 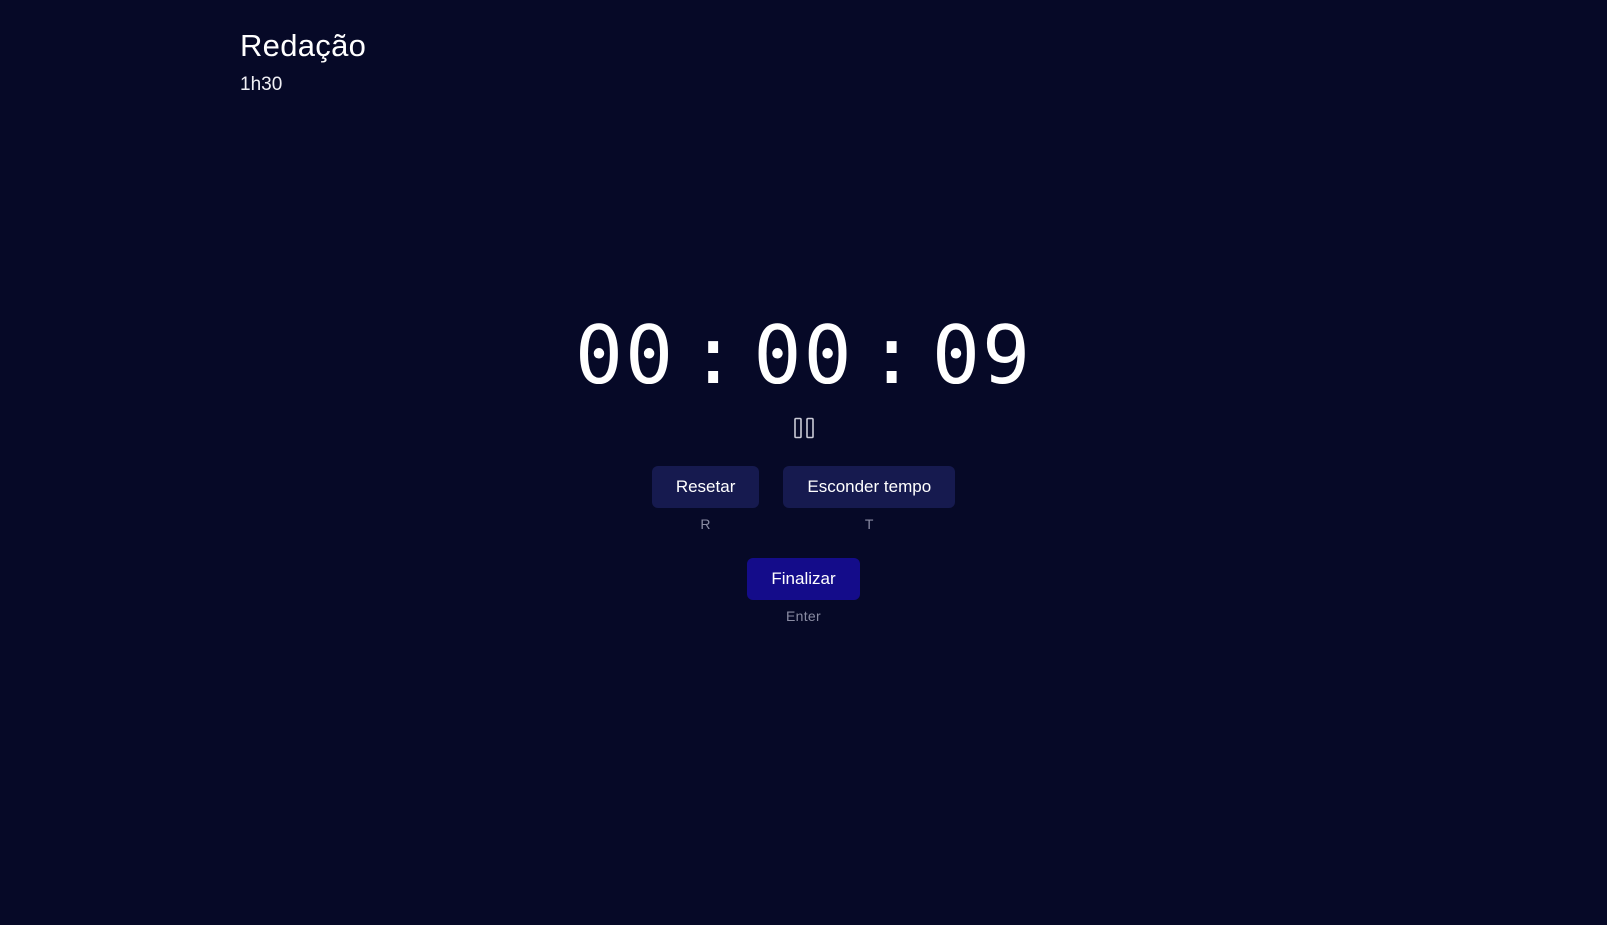 I want to click on clock-seconds: 09, so click(x=982, y=355).